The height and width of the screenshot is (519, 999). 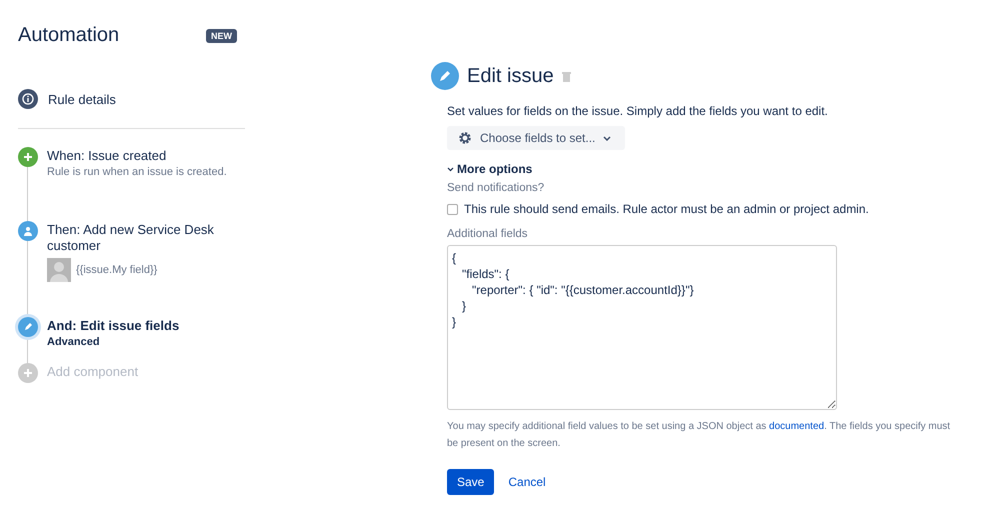 What do you see at coordinates (638, 111) in the screenshot?
I see `panel-description: Set values for fields on the issue. Simply add the fields you want to edit.` at bounding box center [638, 111].